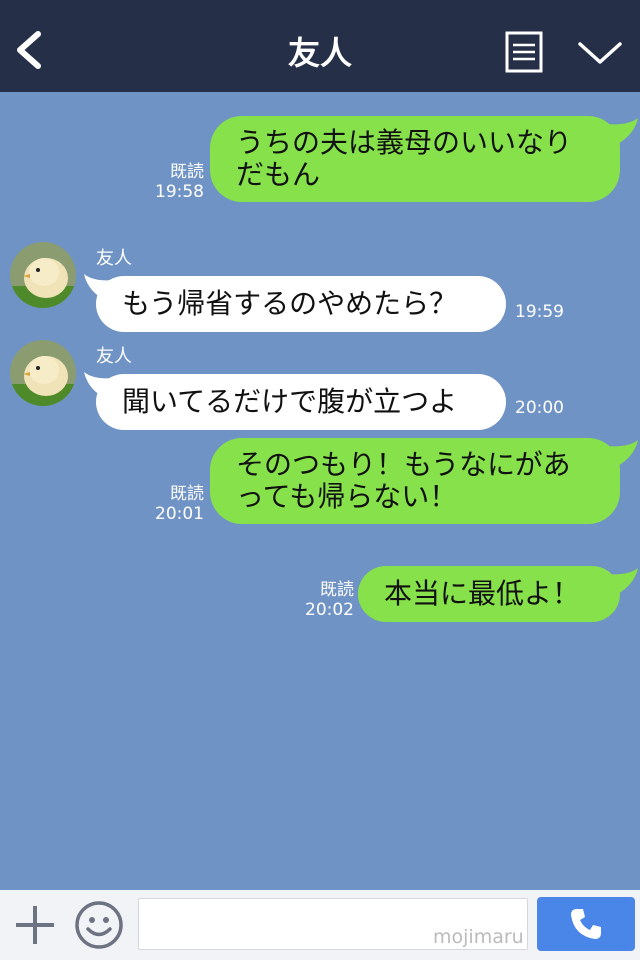 The width and height of the screenshot is (640, 960). I want to click on message-bubble-received: 聞いてるだけで腹が立つよ, so click(301, 402).